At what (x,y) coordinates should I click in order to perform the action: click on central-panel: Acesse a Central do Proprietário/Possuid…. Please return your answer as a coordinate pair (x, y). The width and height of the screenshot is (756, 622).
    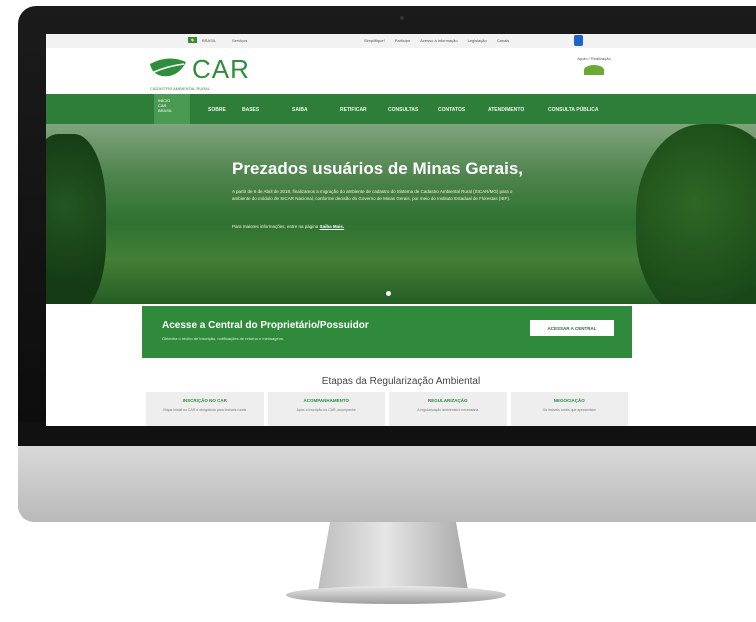
    Looking at the image, I should click on (387, 332).